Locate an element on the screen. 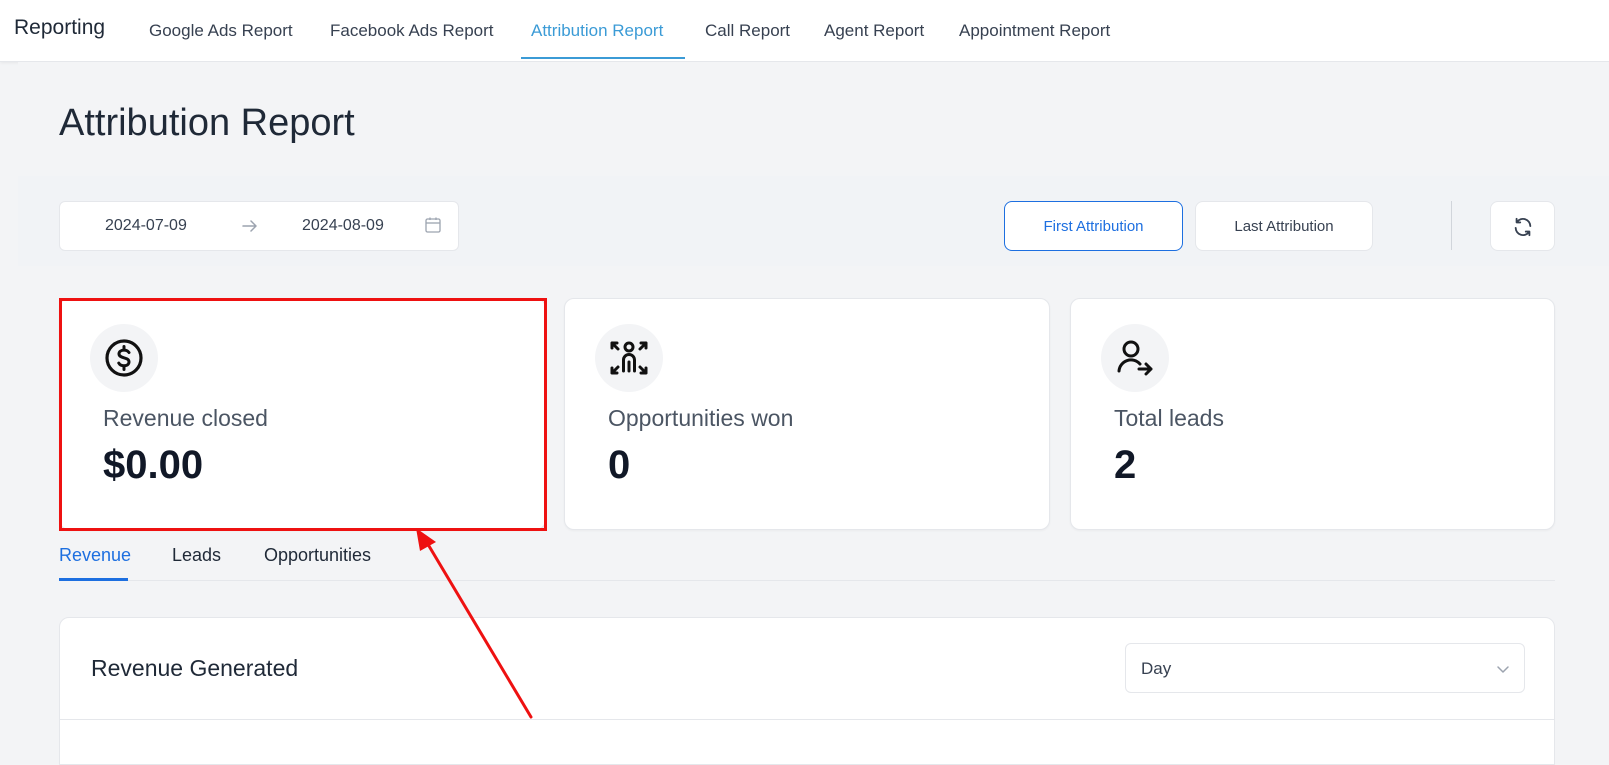 This screenshot has width=1609, height=765. stat-card-revenue-closed: Revenue closed $0.00 is located at coordinates (302, 414).